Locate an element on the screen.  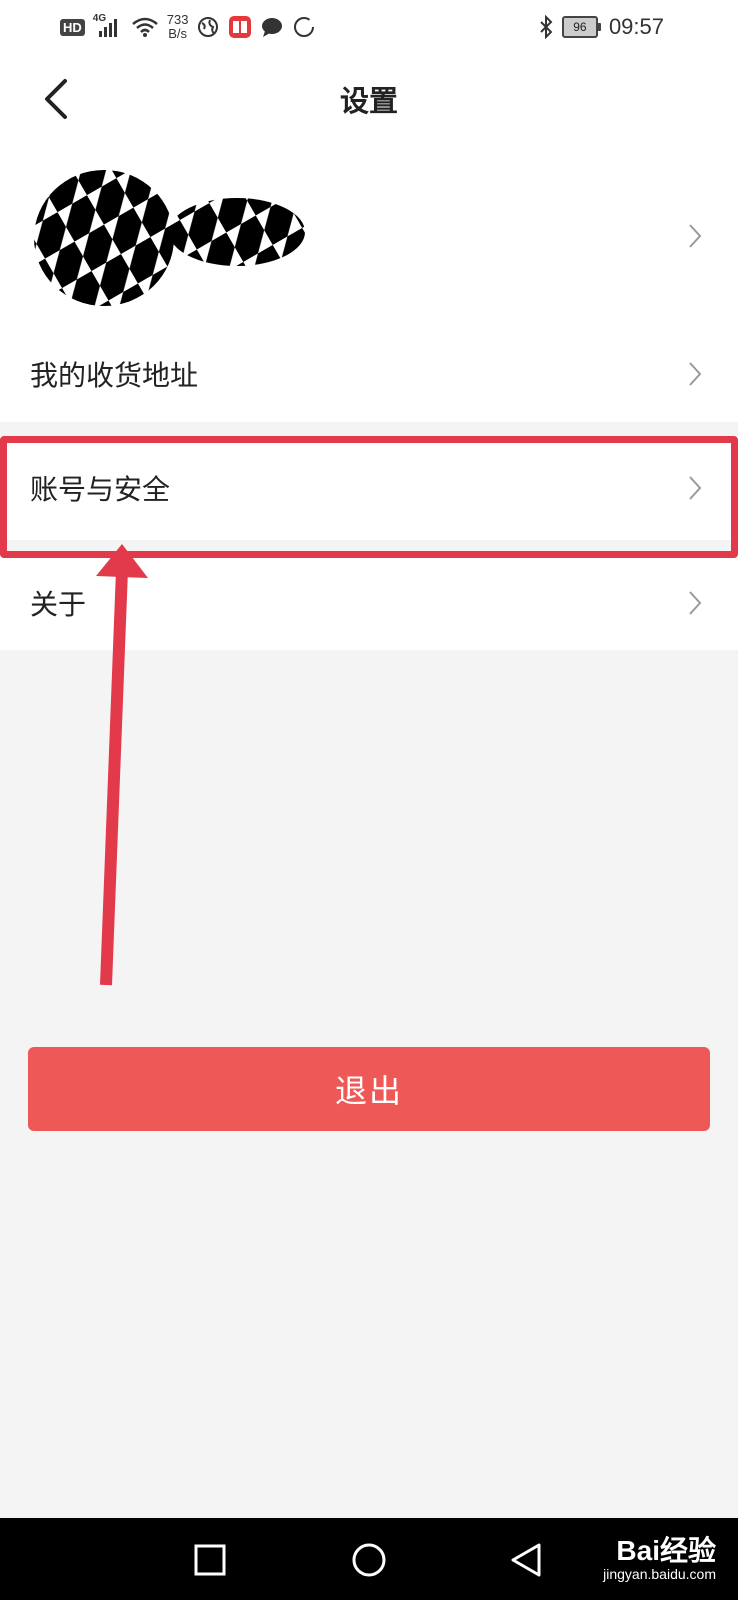
system-nav-bar: Bai经验 jingyan.baidu.com is located at coordinates (369, 1559).